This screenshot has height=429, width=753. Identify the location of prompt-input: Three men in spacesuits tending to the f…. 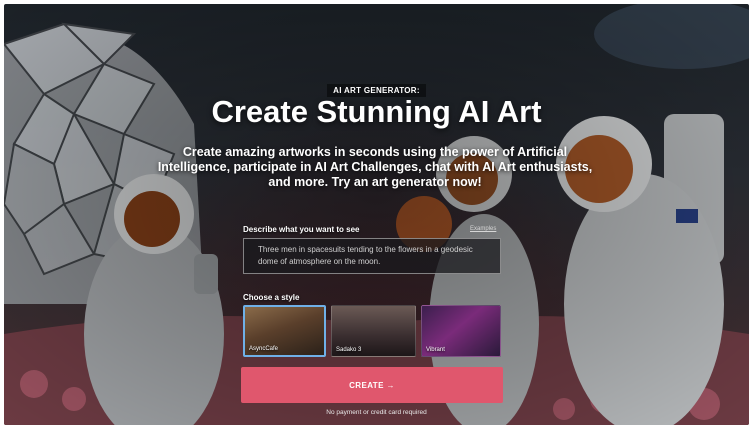
(372, 256).